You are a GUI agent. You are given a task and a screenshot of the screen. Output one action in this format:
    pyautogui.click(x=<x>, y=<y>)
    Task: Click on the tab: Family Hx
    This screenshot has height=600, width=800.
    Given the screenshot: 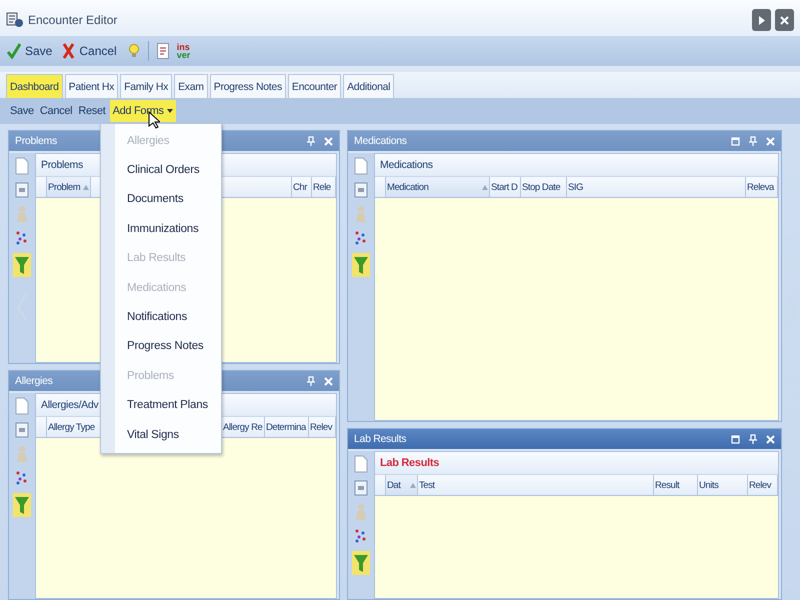 What is the action you would take?
    pyautogui.click(x=146, y=86)
    